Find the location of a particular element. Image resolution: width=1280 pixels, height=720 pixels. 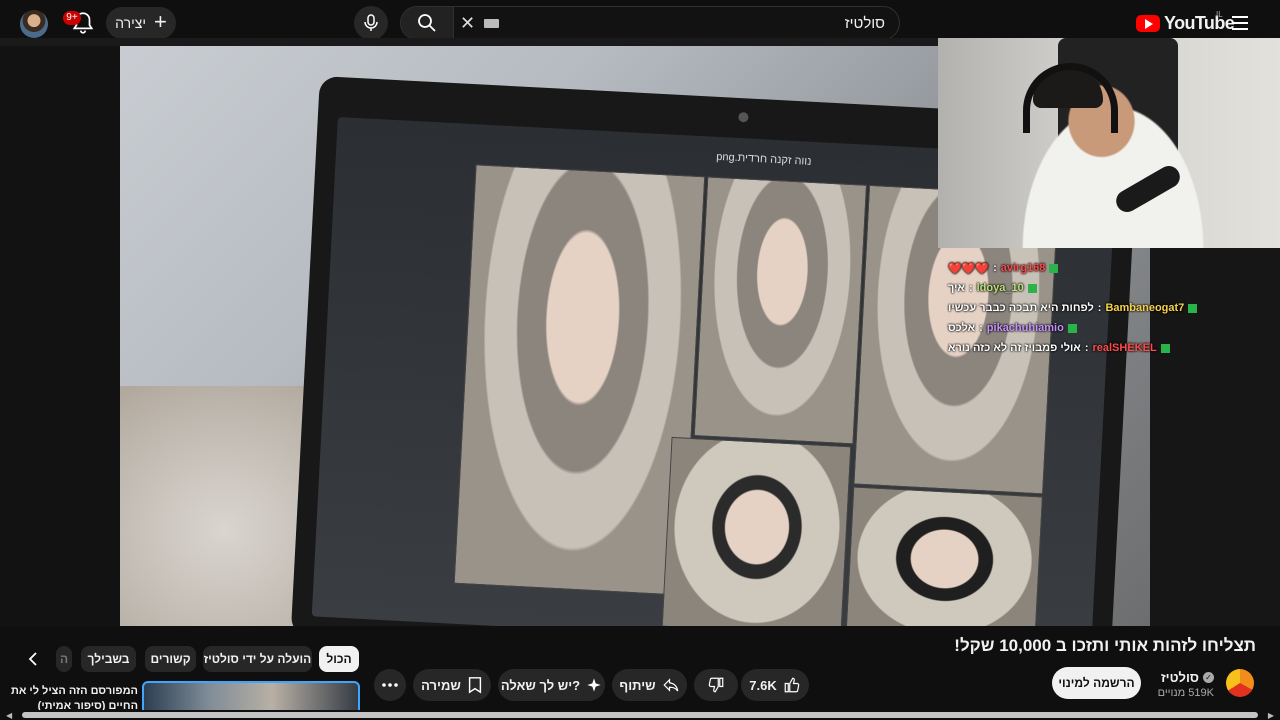

chat-username: ldoya_10 is located at coordinates (1000, 288).